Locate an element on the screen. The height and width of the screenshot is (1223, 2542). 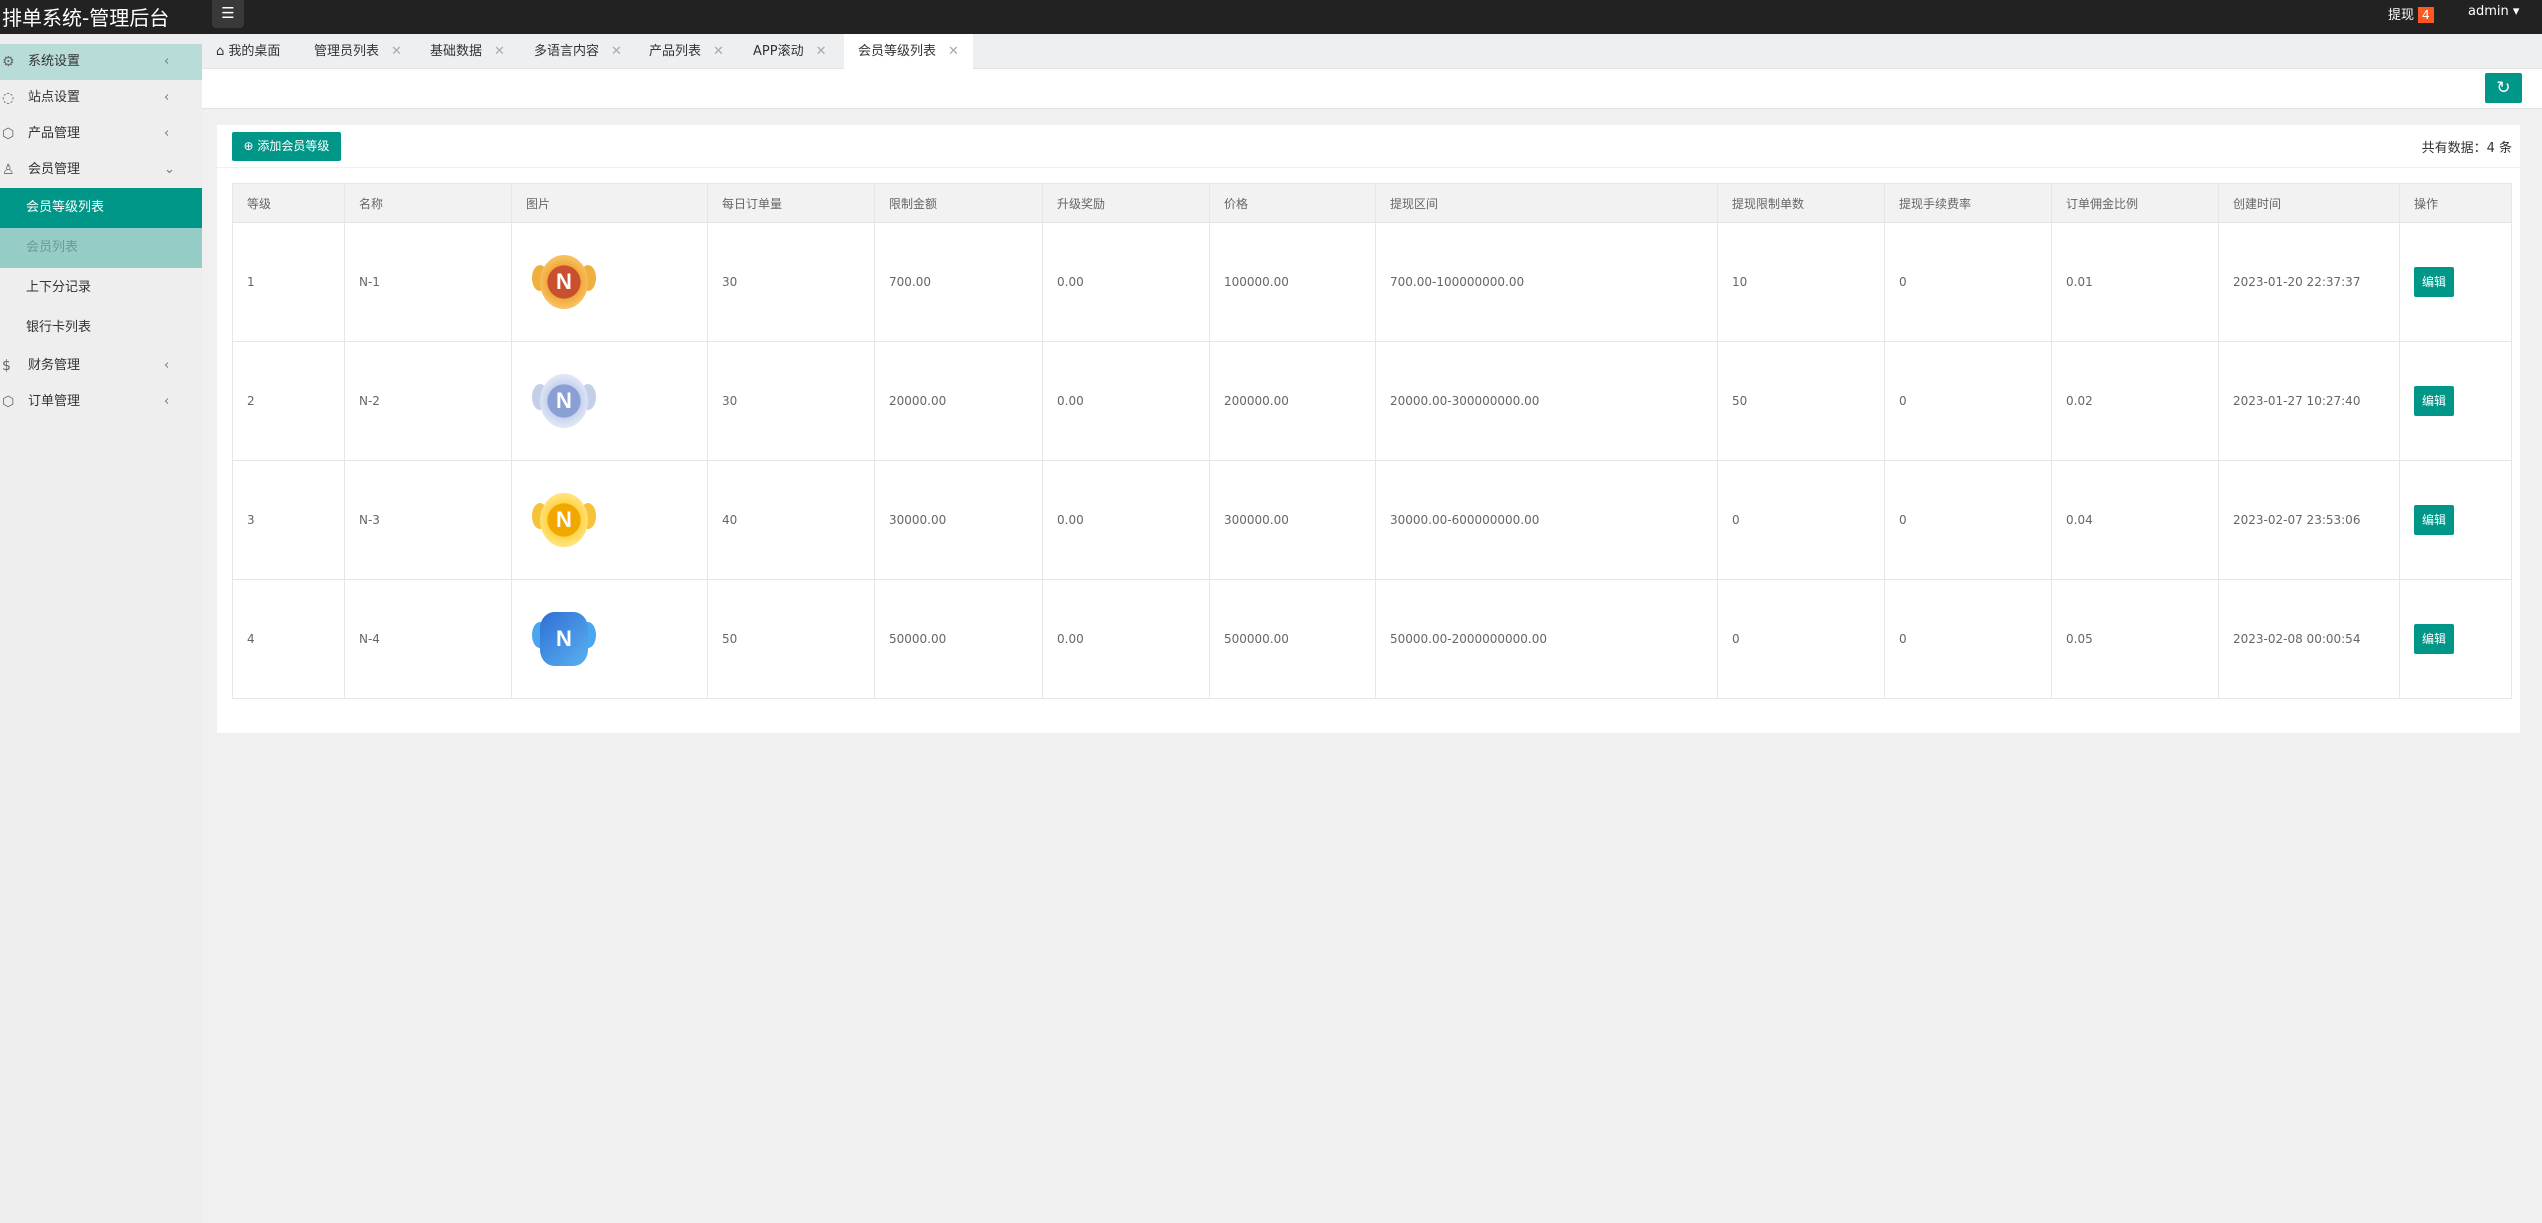
cell-name: N-1 is located at coordinates (428, 282).